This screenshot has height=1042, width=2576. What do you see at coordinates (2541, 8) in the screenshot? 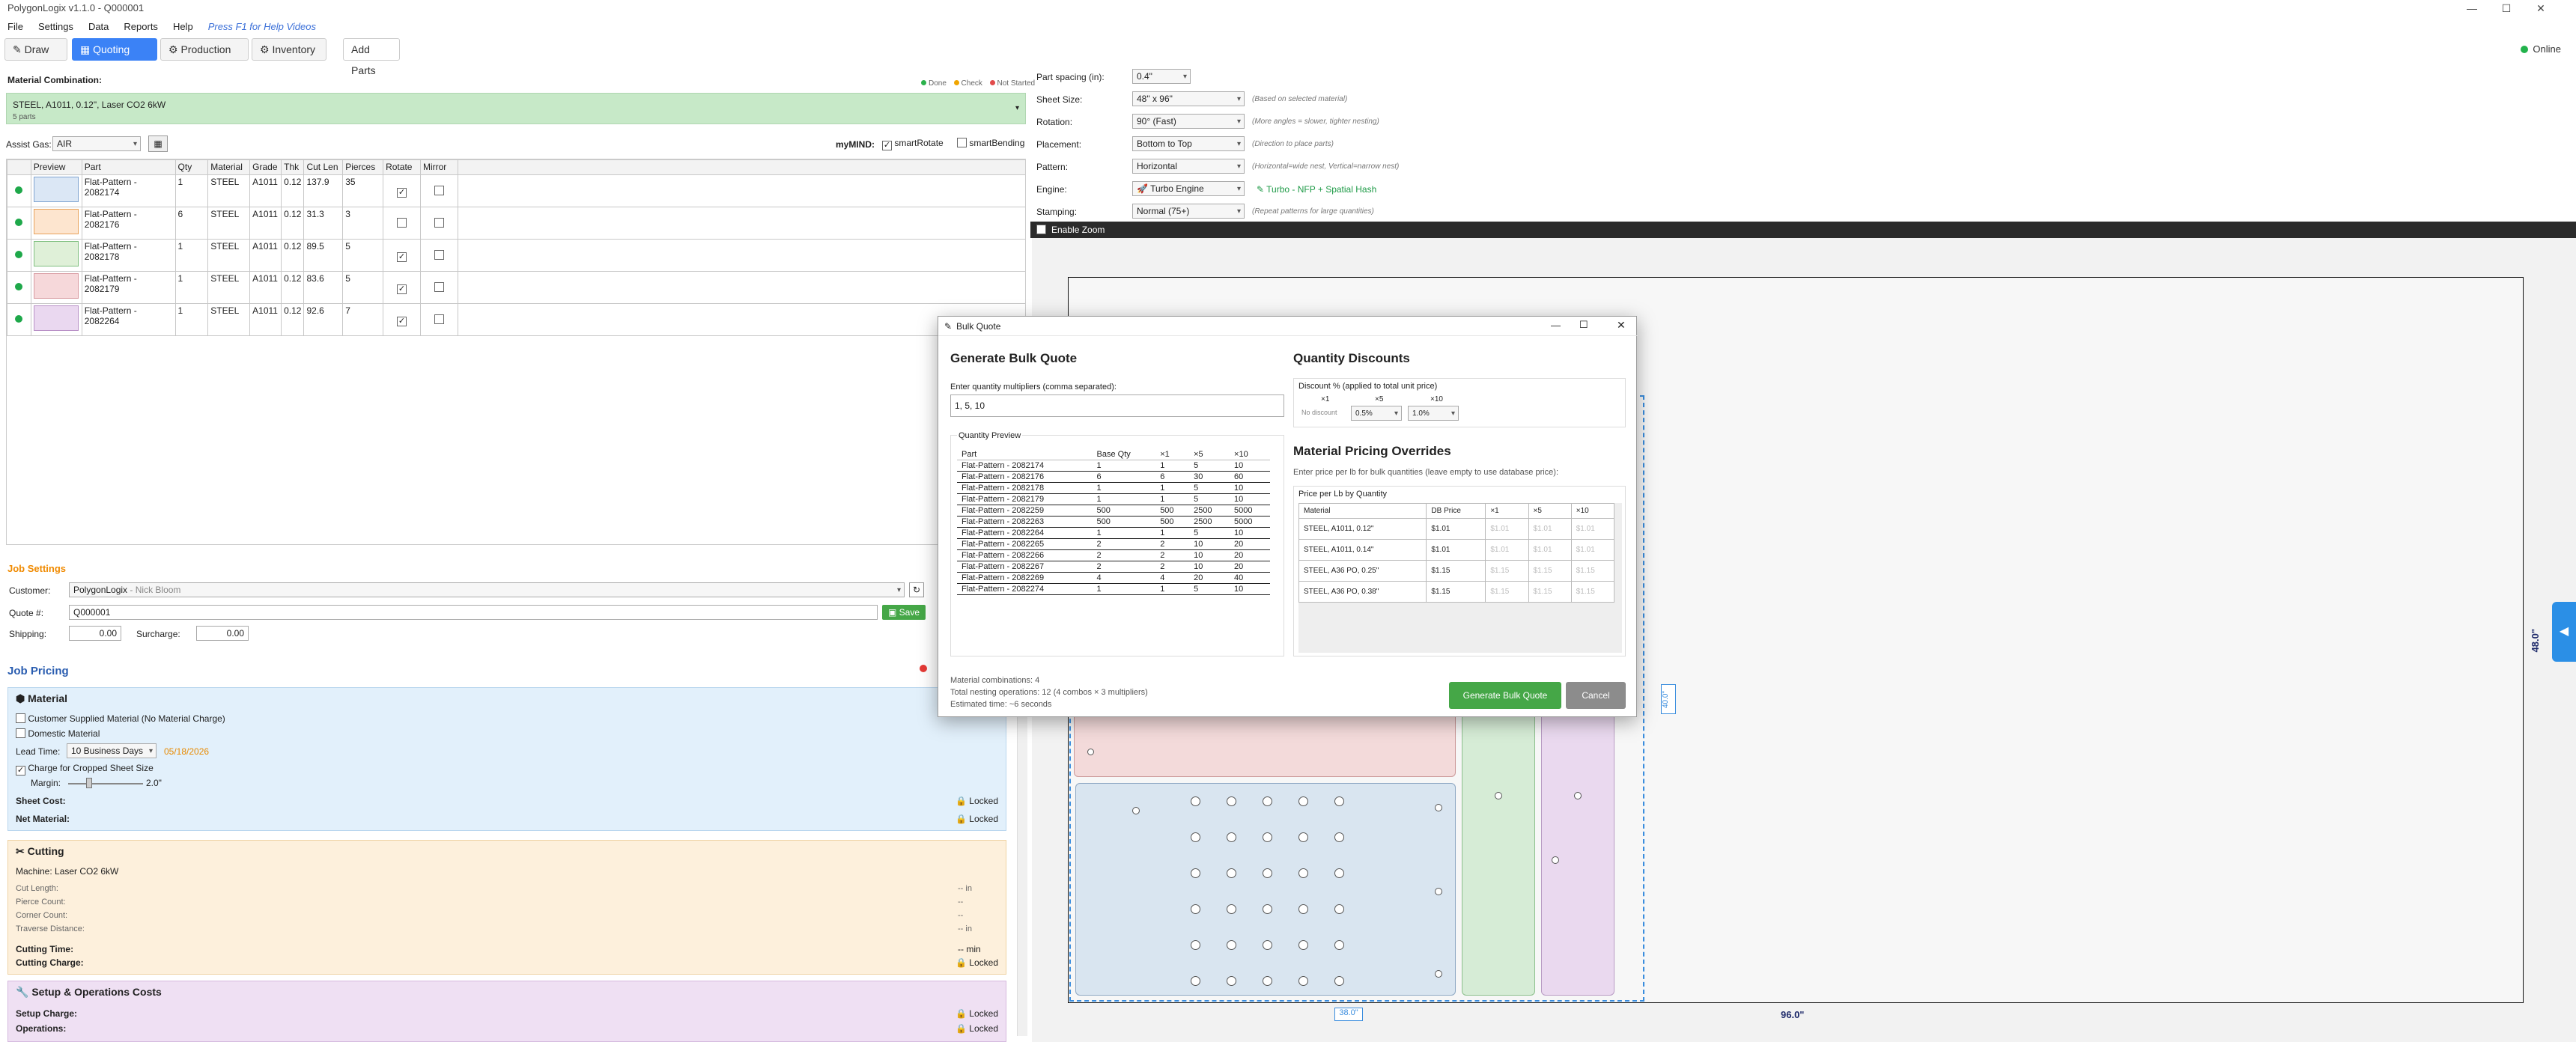
I see `close-icon: ✕` at bounding box center [2541, 8].